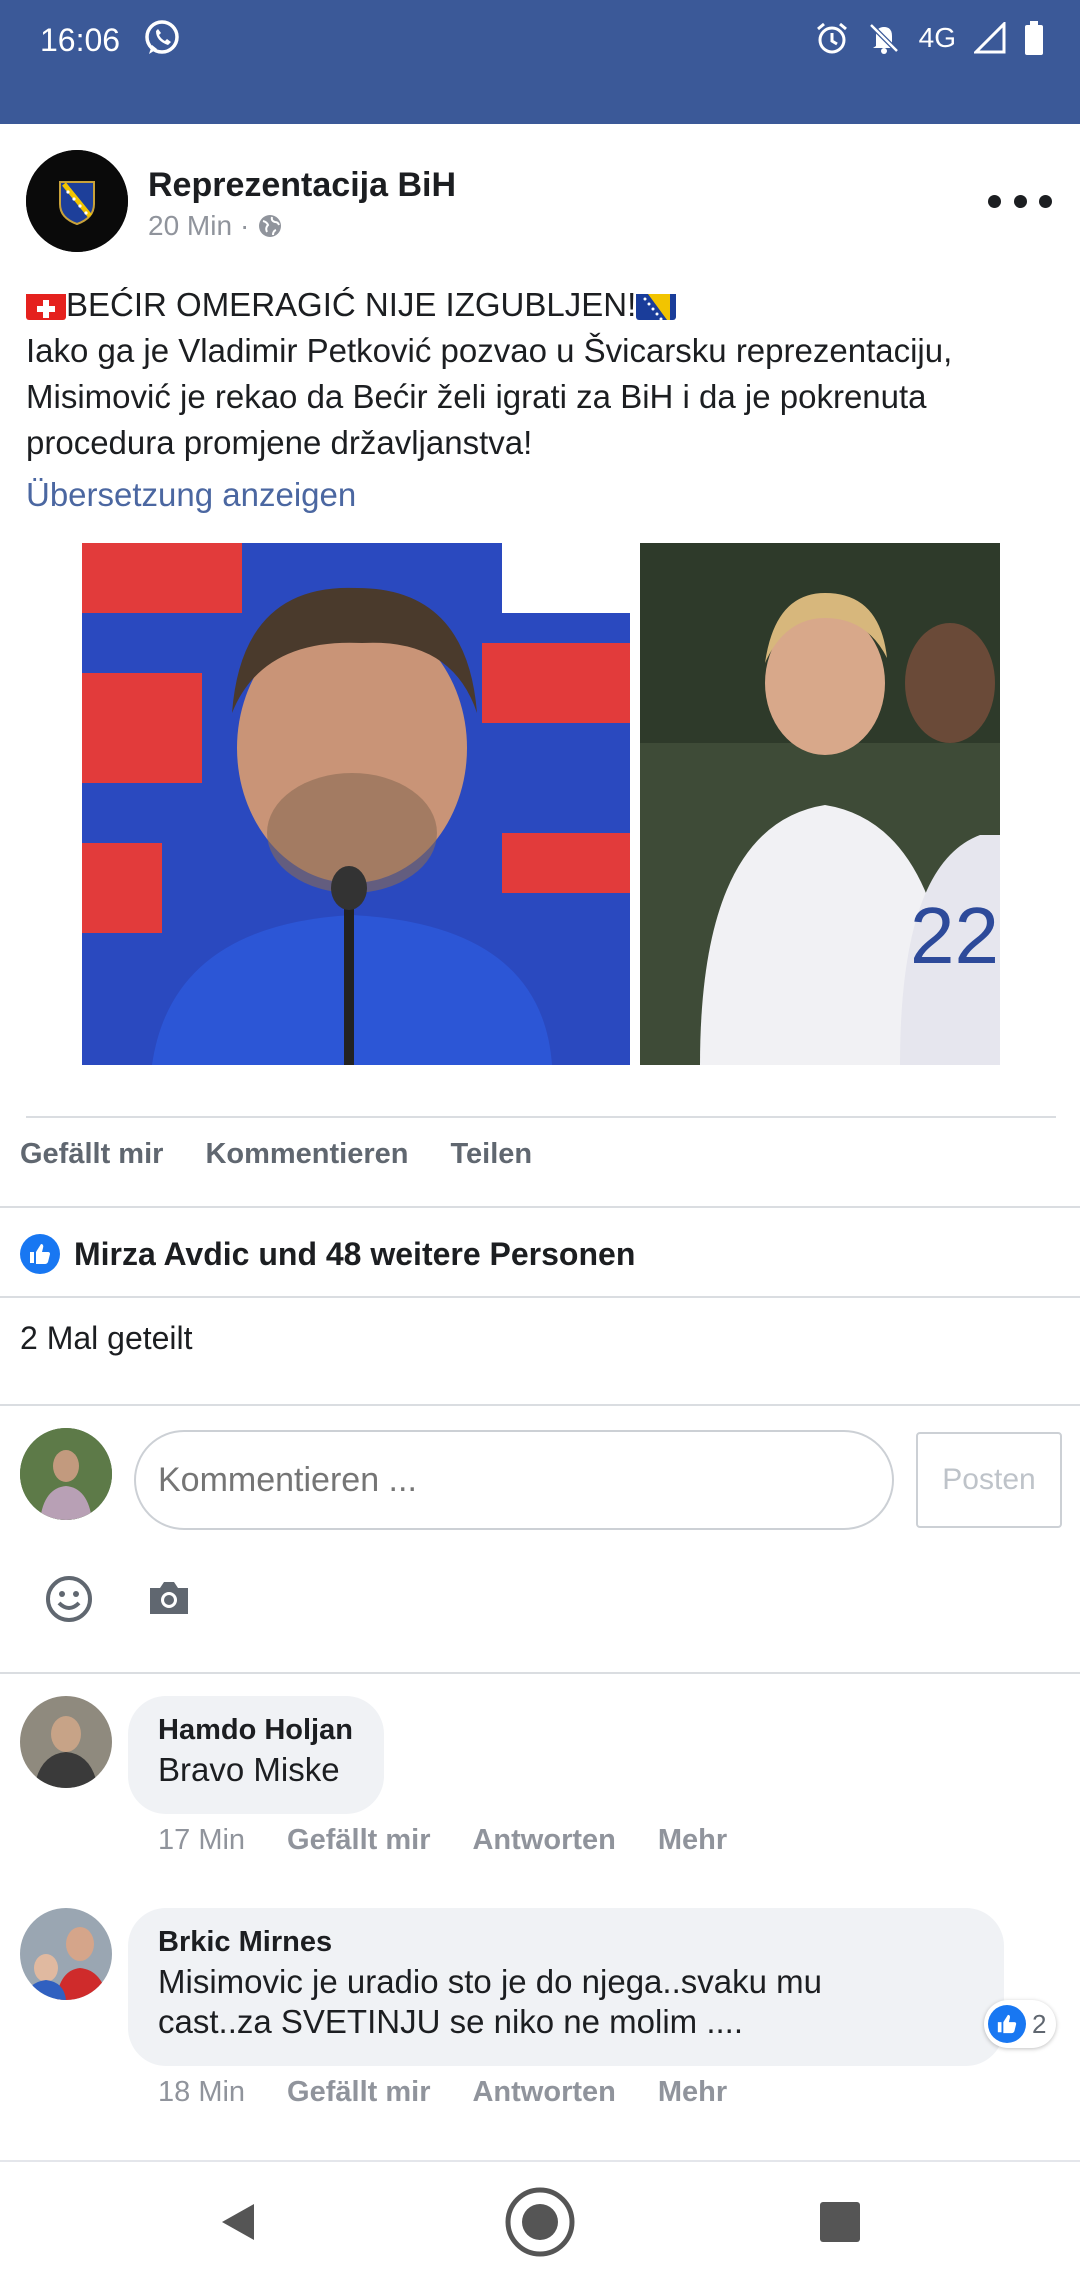 The image size is (1080, 2280). I want to click on post-header: Reprezentacija BiH 20 Min ·, so click(540, 204).